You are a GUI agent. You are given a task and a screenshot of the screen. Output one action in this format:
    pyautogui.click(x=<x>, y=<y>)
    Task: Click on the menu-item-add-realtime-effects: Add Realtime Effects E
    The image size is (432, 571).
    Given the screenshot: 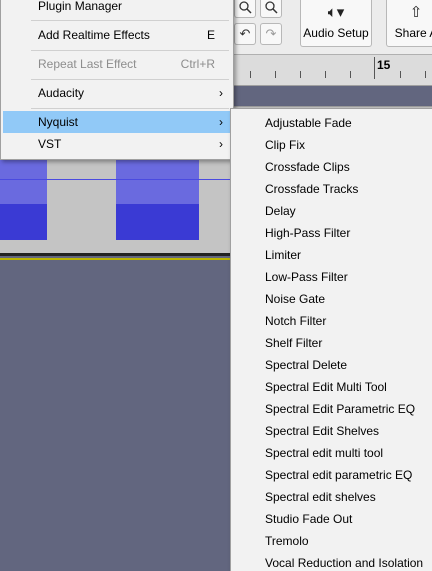 What is the action you would take?
    pyautogui.click(x=117, y=35)
    